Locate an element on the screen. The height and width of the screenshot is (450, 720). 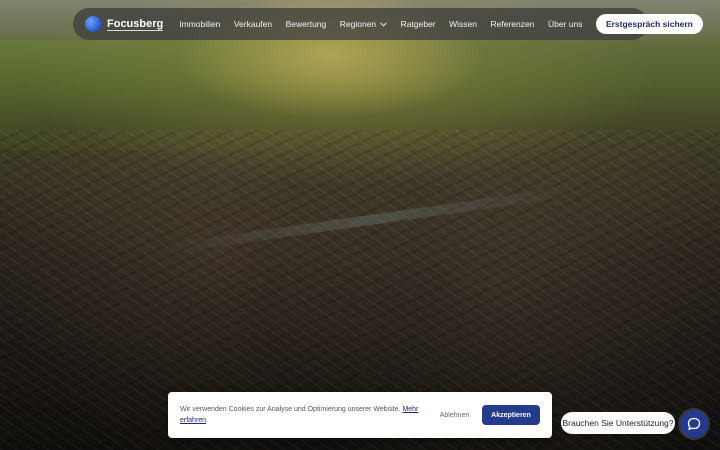
cookie-decline-button: Ablehnen is located at coordinates (454, 415).